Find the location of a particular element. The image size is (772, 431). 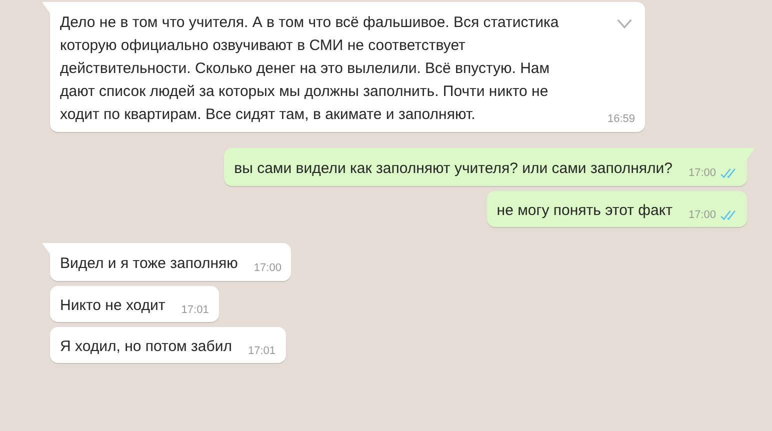

message-text: Никто не ходит is located at coordinates (113, 306).